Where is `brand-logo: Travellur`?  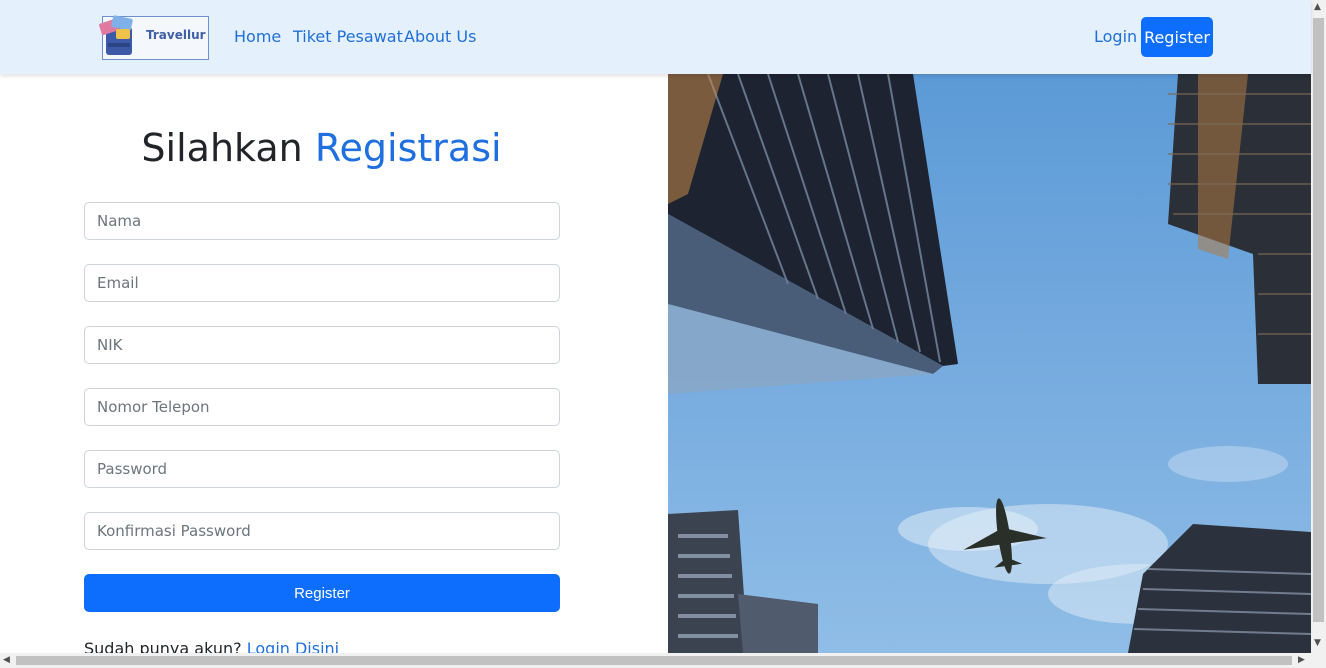
brand-logo: Travellur is located at coordinates (154, 37).